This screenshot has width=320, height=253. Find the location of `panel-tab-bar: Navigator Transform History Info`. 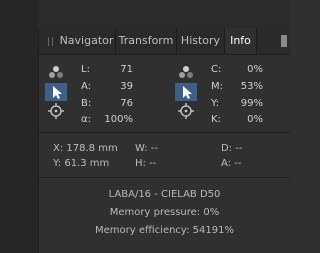

panel-tab-bar: Navigator Transform History Info is located at coordinates (164, 41).